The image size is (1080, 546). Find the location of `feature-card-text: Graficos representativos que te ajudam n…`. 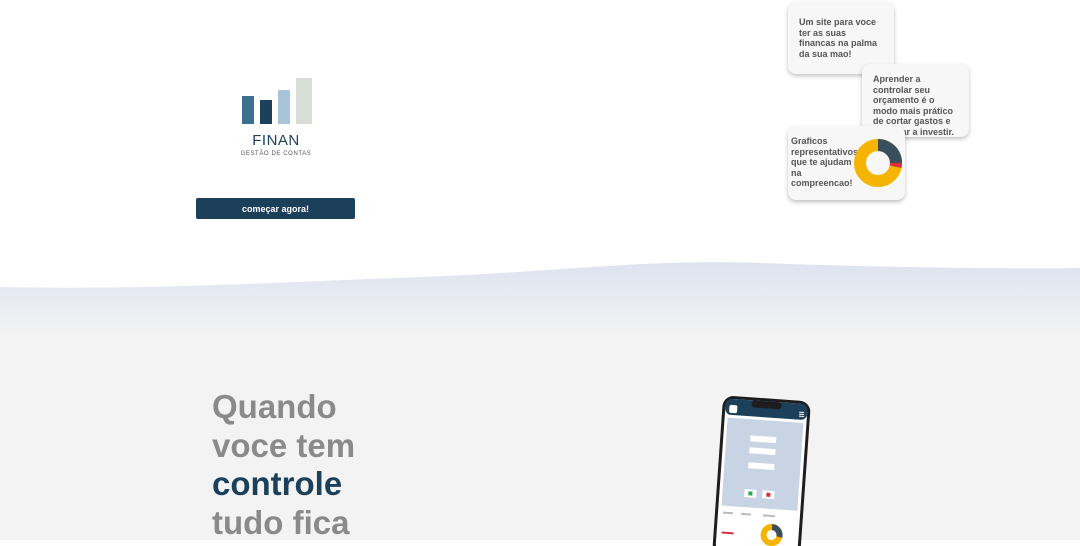

feature-card-text: Graficos representativos que te ajudam n… is located at coordinates (825, 162).